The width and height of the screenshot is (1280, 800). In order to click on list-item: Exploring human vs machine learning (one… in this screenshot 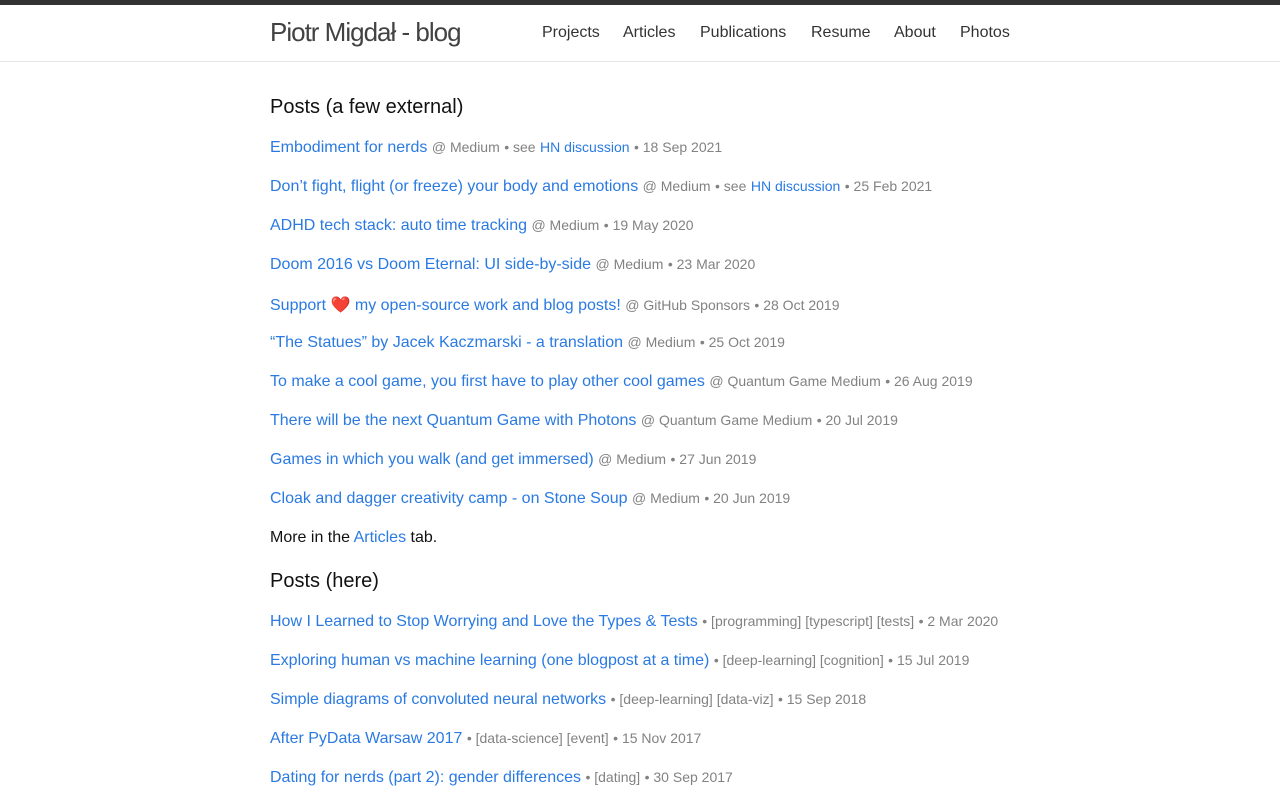, I will do `click(619, 661)`.